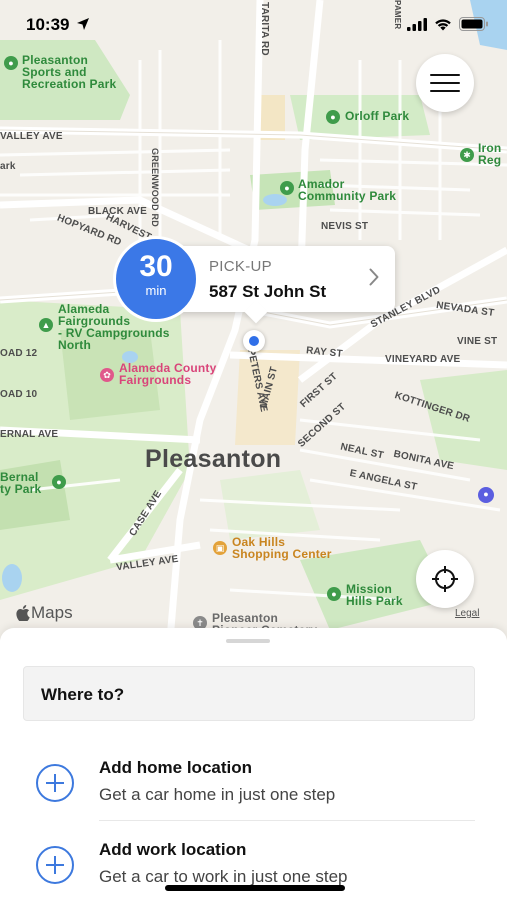 The width and height of the screenshot is (507, 900). Describe the element at coordinates (255, 888) in the screenshot. I see `home-indicator` at that location.